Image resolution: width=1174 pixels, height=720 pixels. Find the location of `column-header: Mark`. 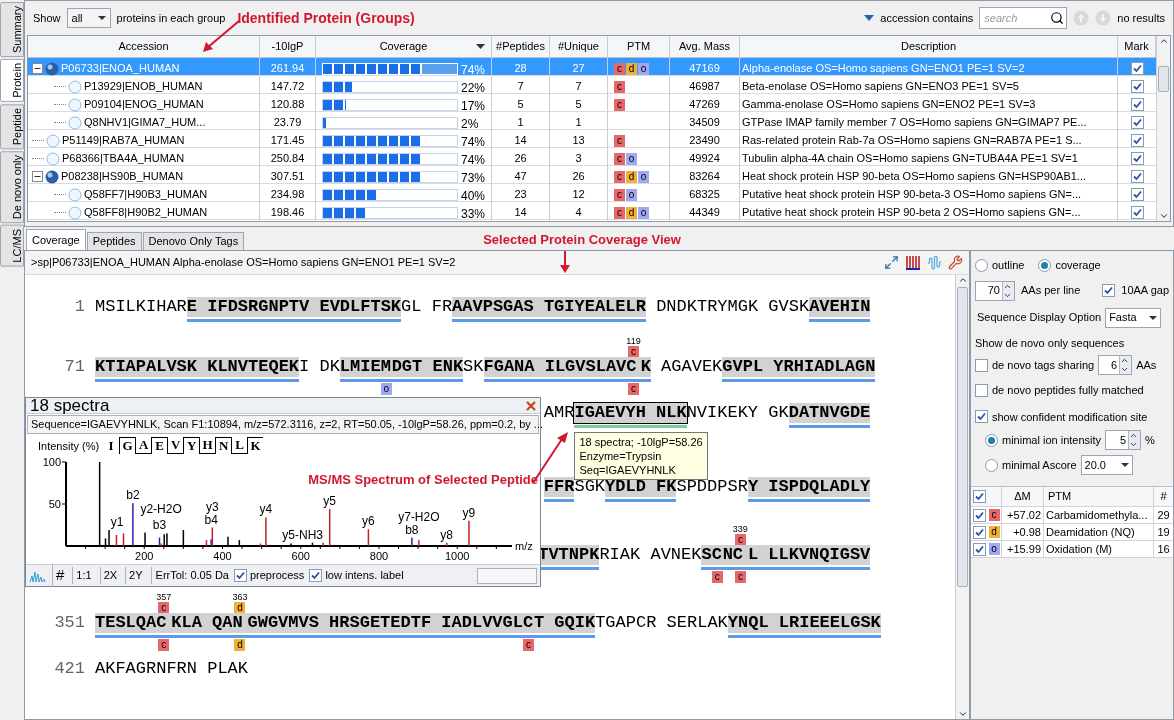

column-header: Mark is located at coordinates (1136, 46).